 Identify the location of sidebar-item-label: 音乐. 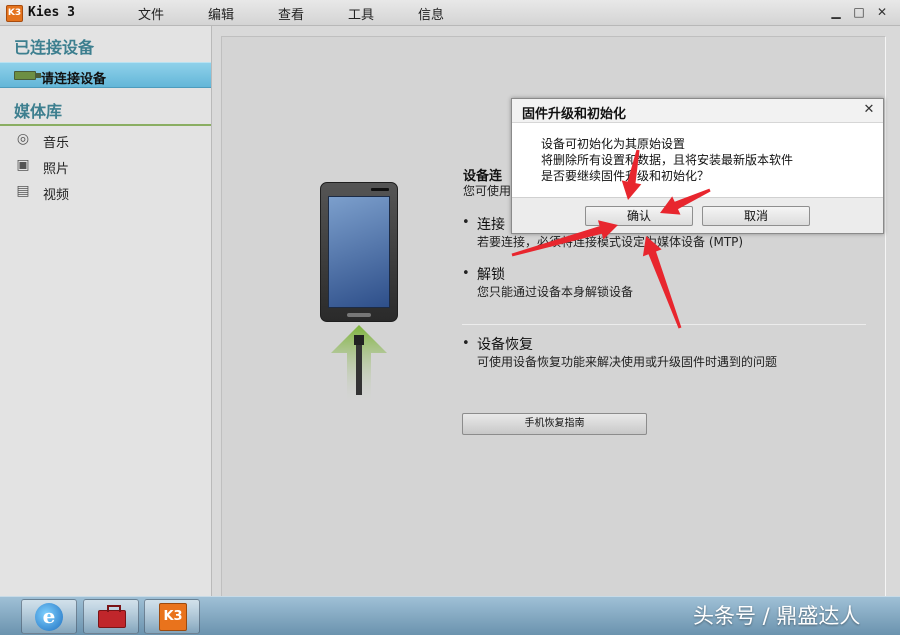
(56, 143).